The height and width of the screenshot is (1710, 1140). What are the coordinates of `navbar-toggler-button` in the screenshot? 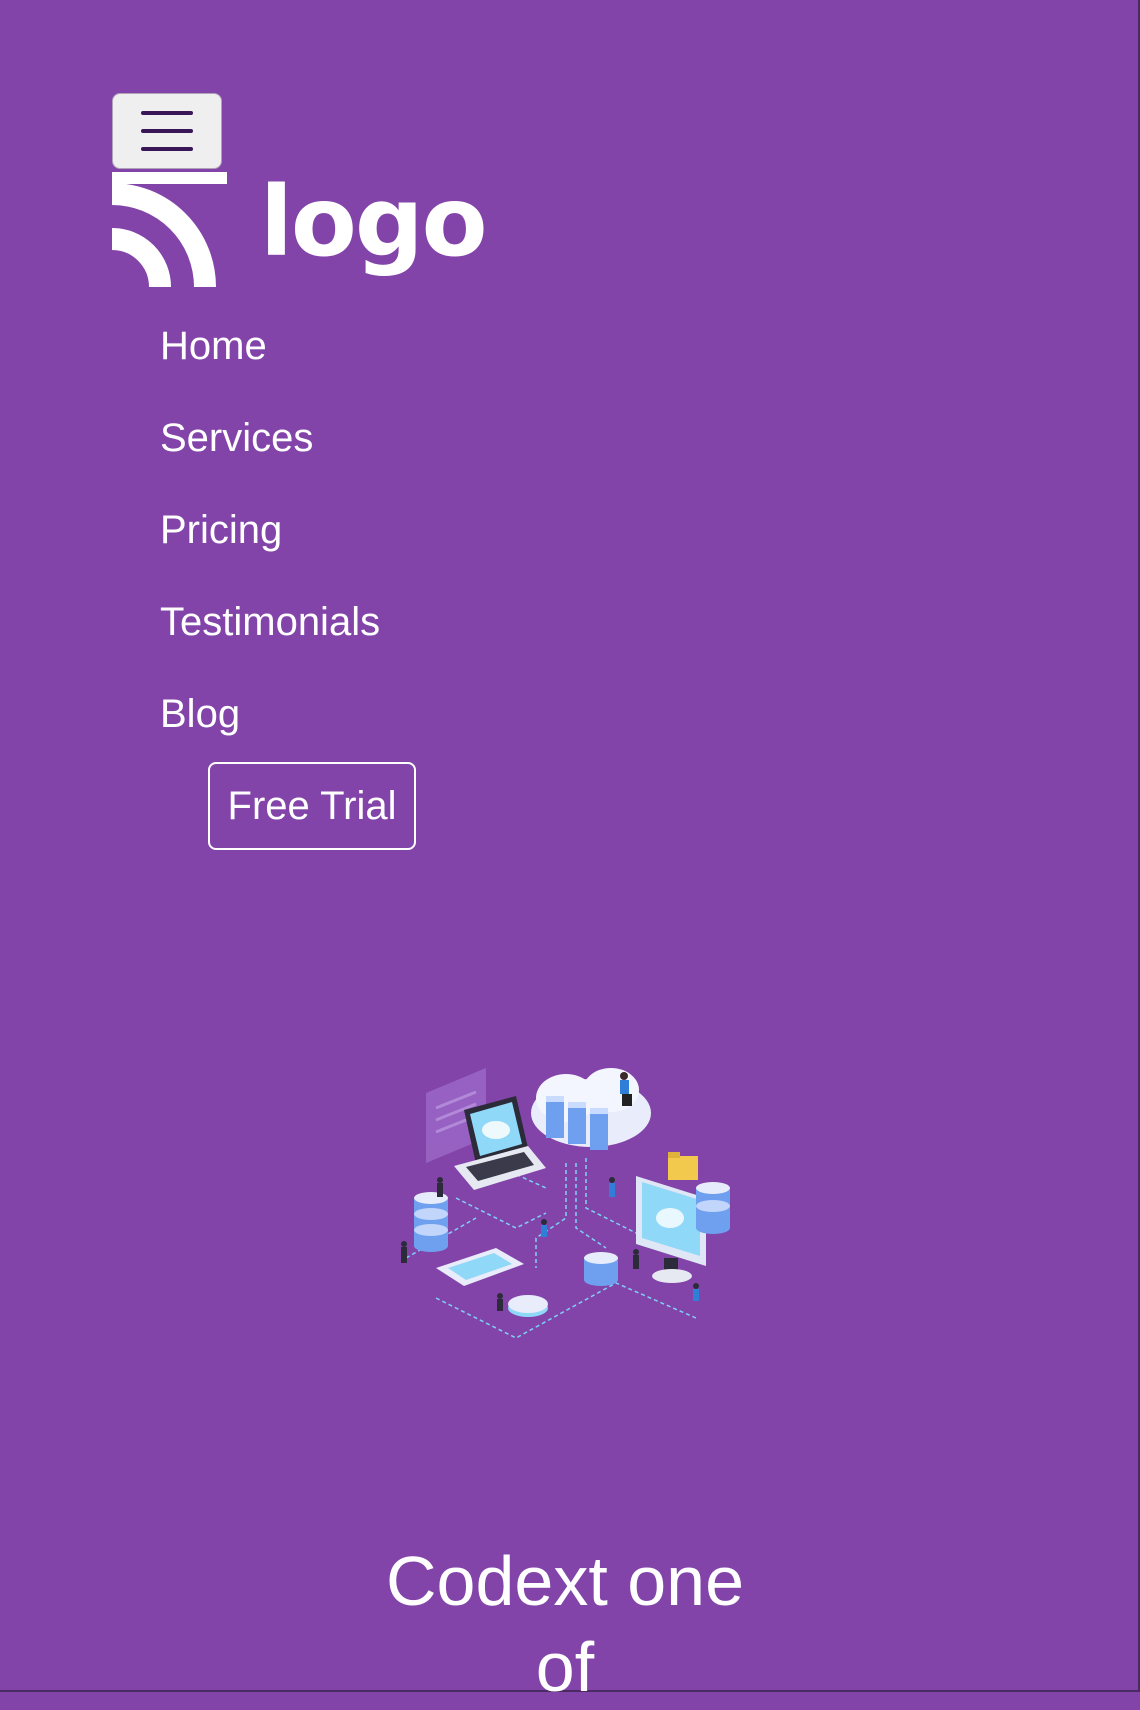 It's located at (167, 131).